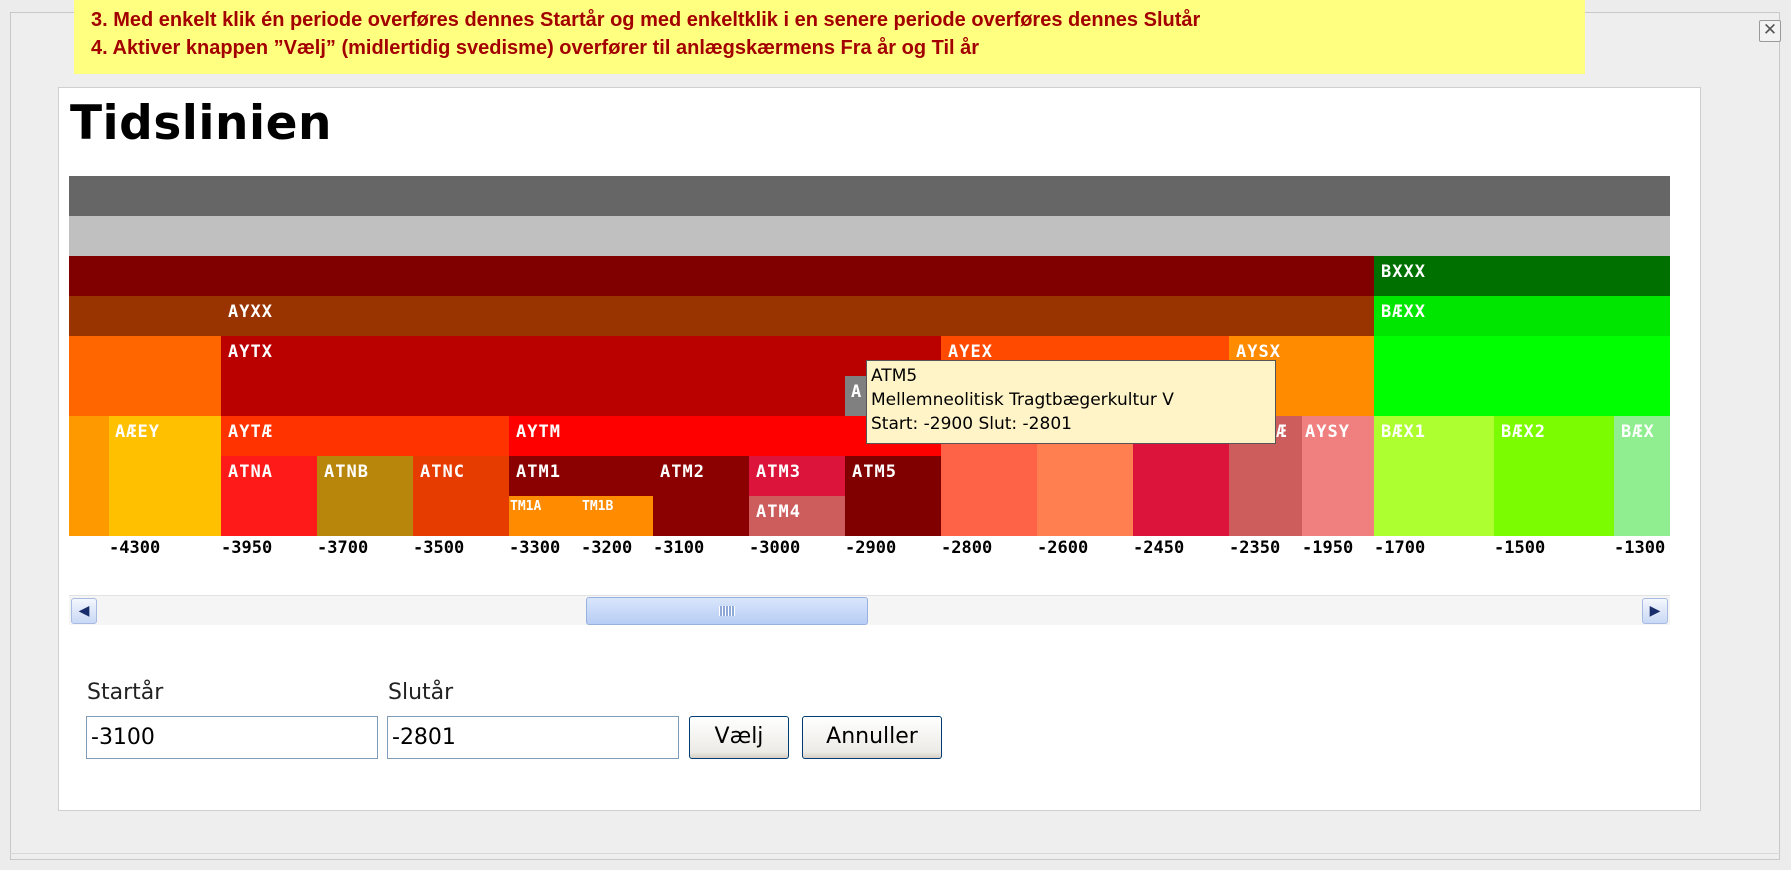 Image resolution: width=1791 pixels, height=870 pixels. Describe the element at coordinates (1655, 611) in the screenshot. I see `scroll-right-icon: ▶` at that location.